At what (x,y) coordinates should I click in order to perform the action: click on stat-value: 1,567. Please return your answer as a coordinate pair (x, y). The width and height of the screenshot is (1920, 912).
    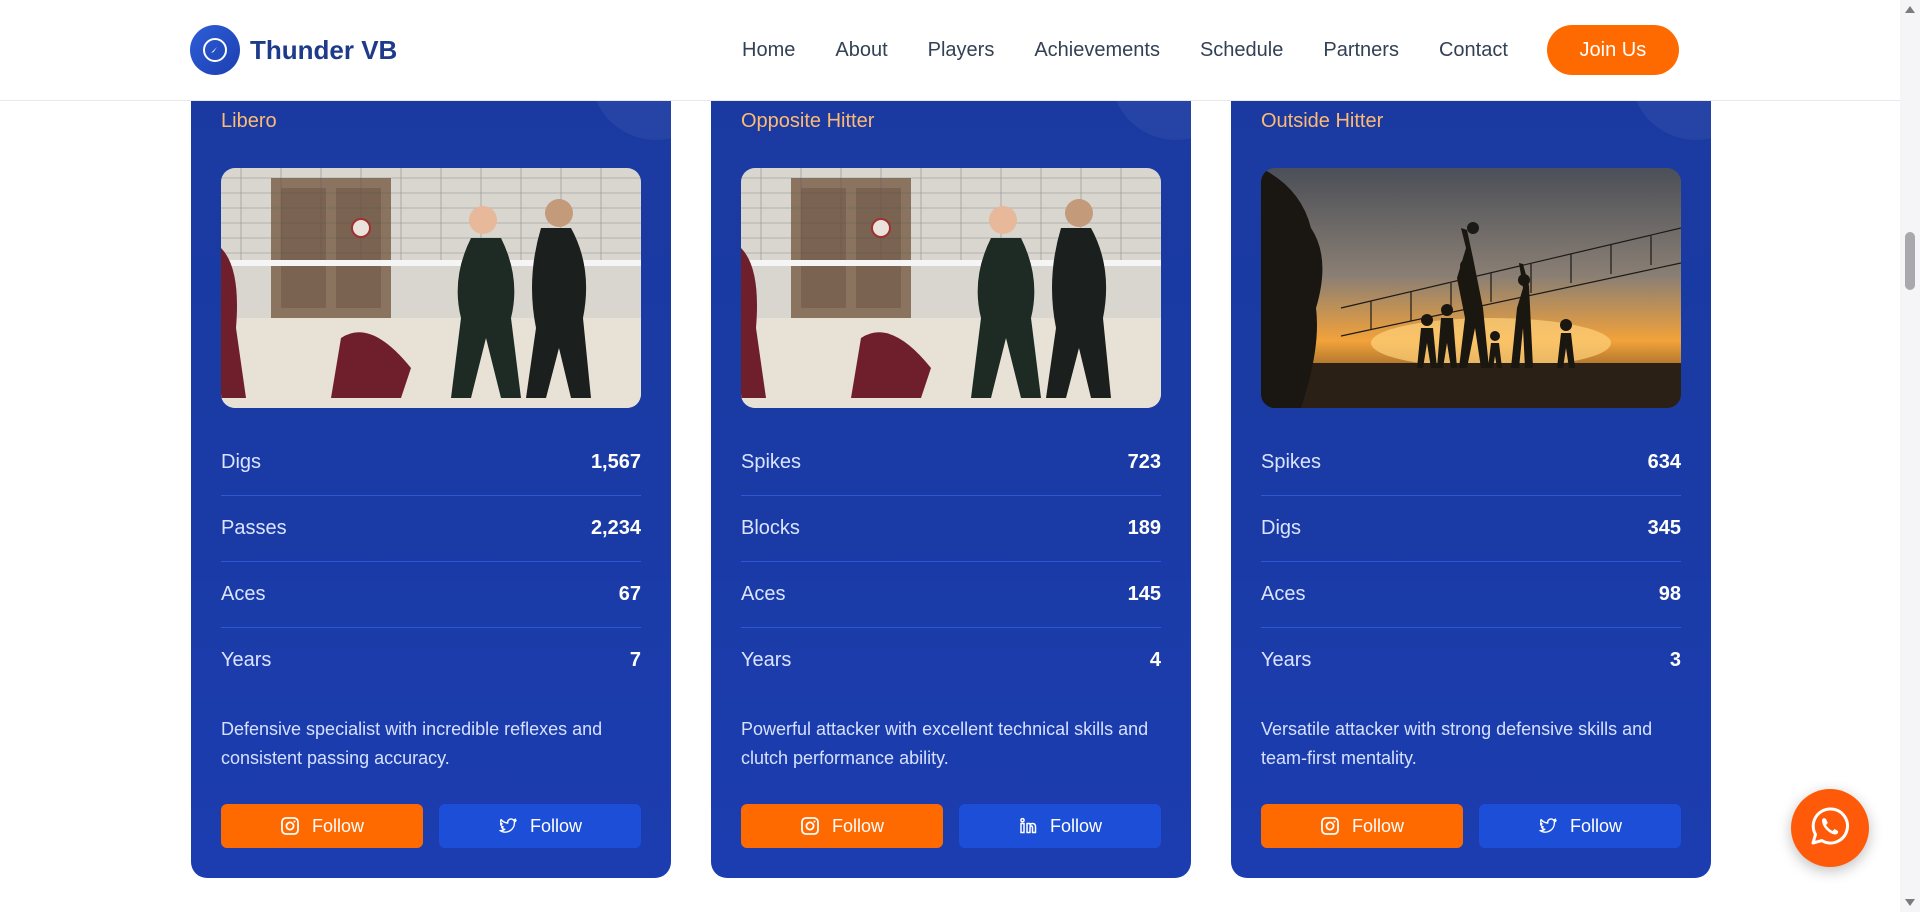
    Looking at the image, I should click on (615, 462).